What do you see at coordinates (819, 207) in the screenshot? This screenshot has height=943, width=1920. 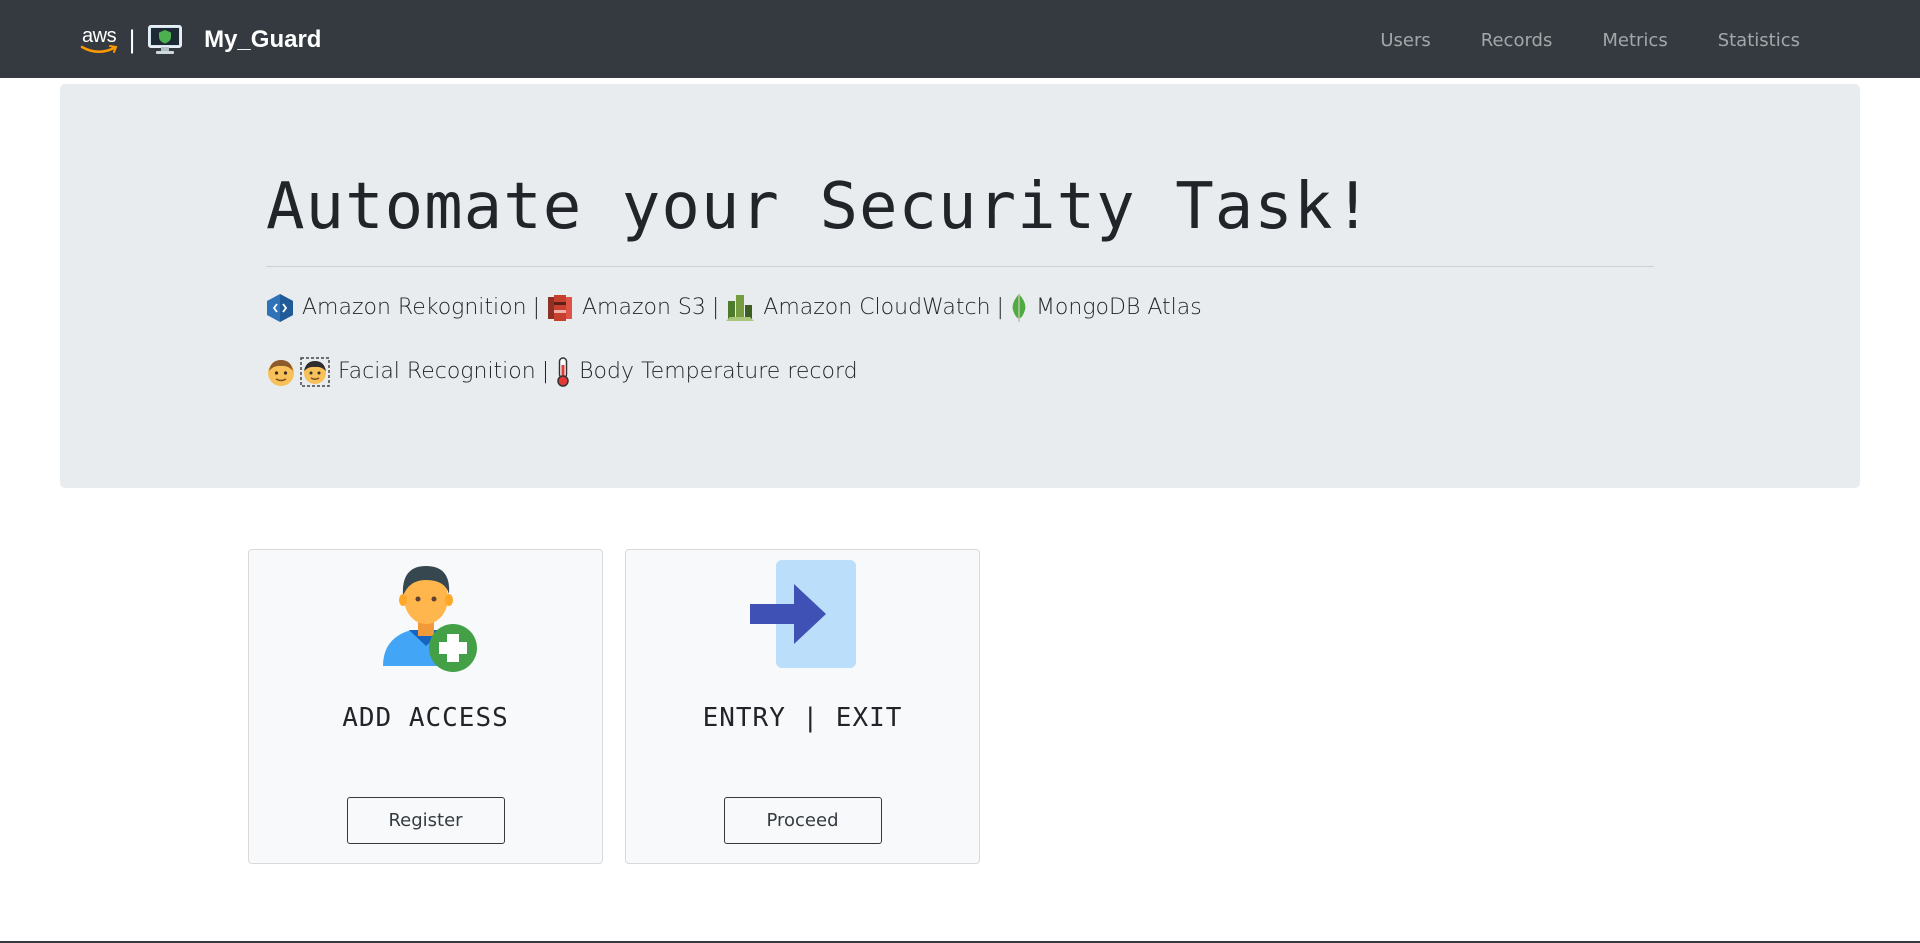 I see `hero-title: Automate your Security Task!` at bounding box center [819, 207].